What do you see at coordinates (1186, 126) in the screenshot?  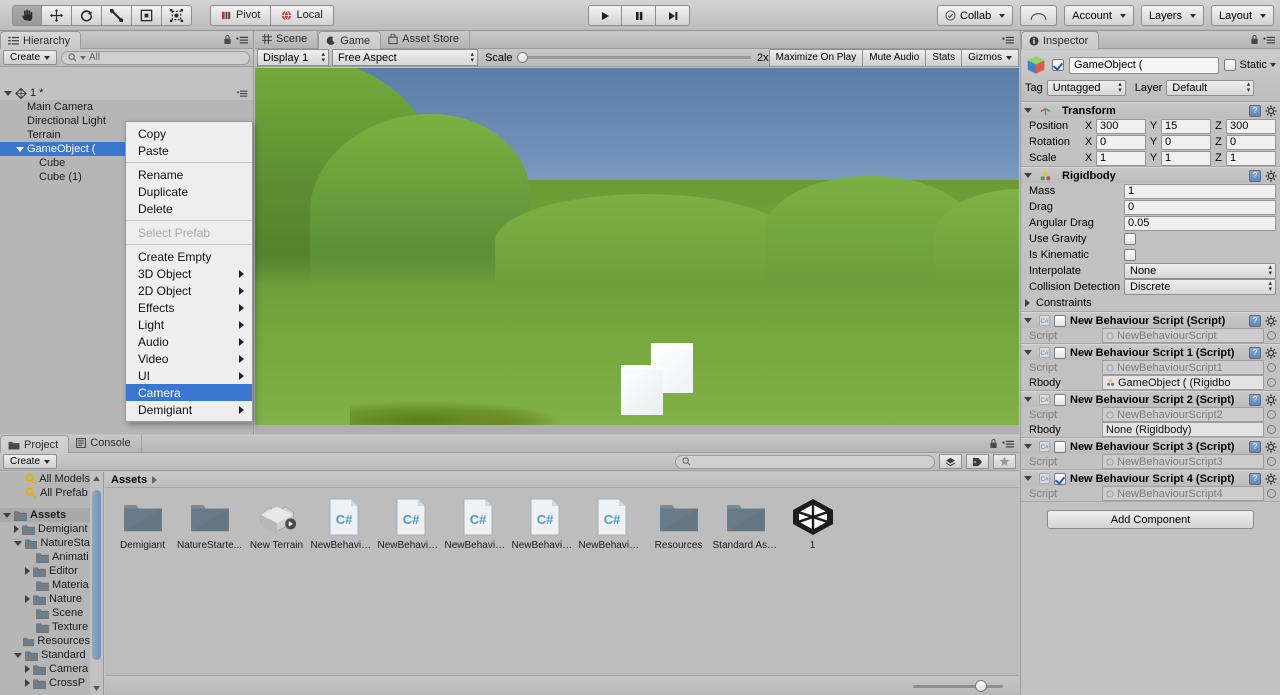 I see `transform-position-y-input: 15` at bounding box center [1186, 126].